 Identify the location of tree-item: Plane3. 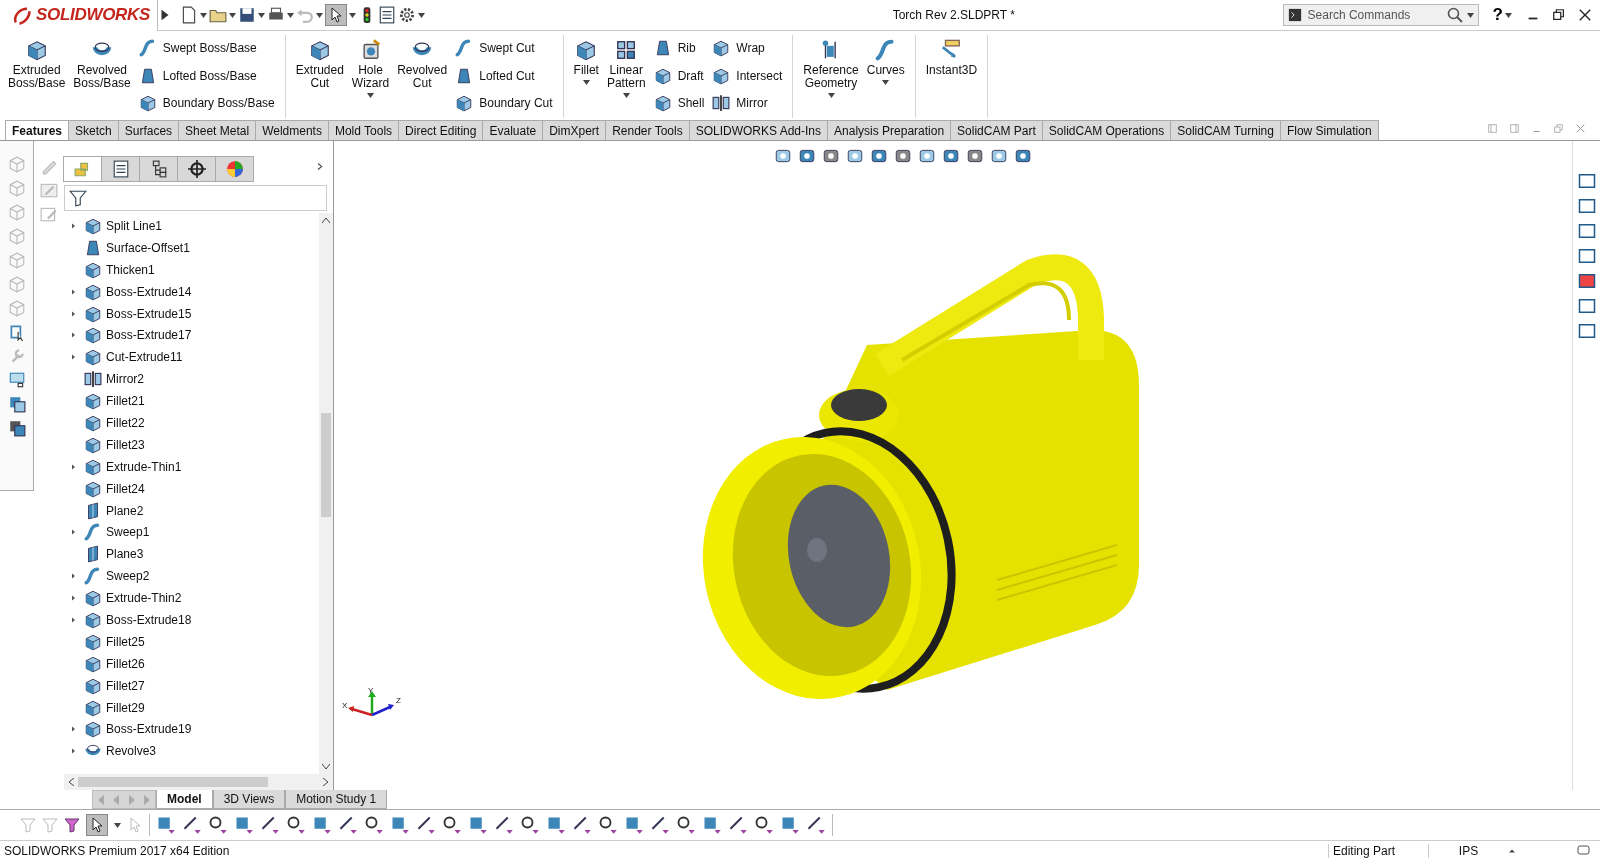
(125, 554).